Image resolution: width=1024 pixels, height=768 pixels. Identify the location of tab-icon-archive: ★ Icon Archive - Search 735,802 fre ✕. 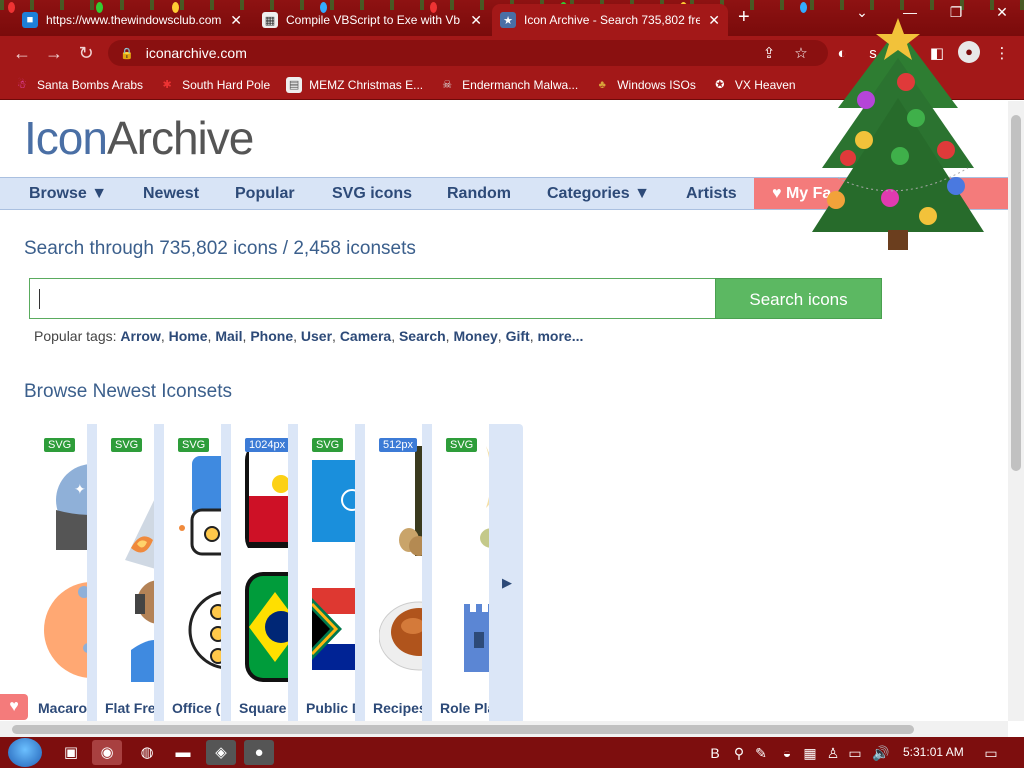
(610, 20).